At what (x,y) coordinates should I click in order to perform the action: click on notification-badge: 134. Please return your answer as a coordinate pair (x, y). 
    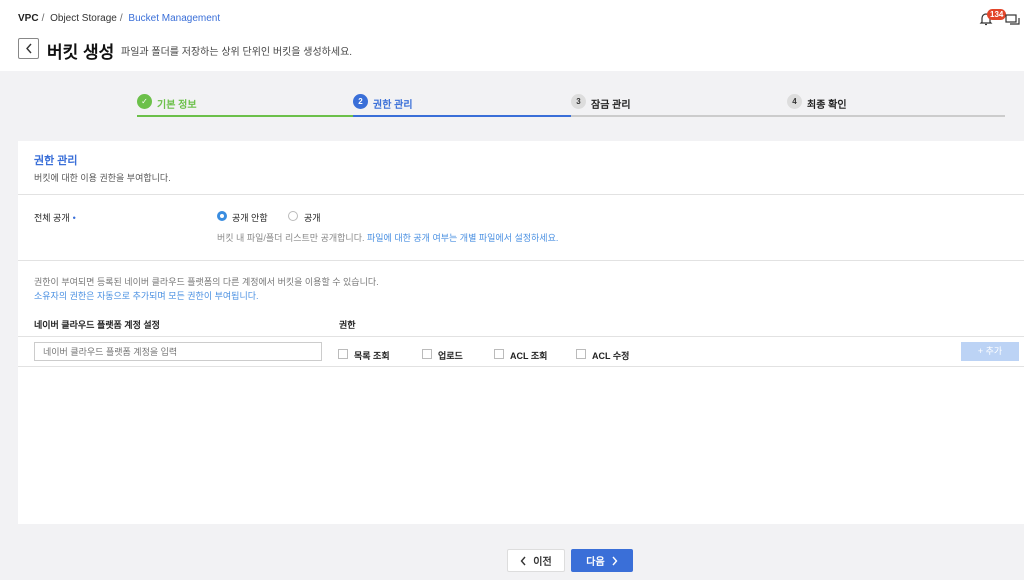
    Looking at the image, I should click on (997, 14).